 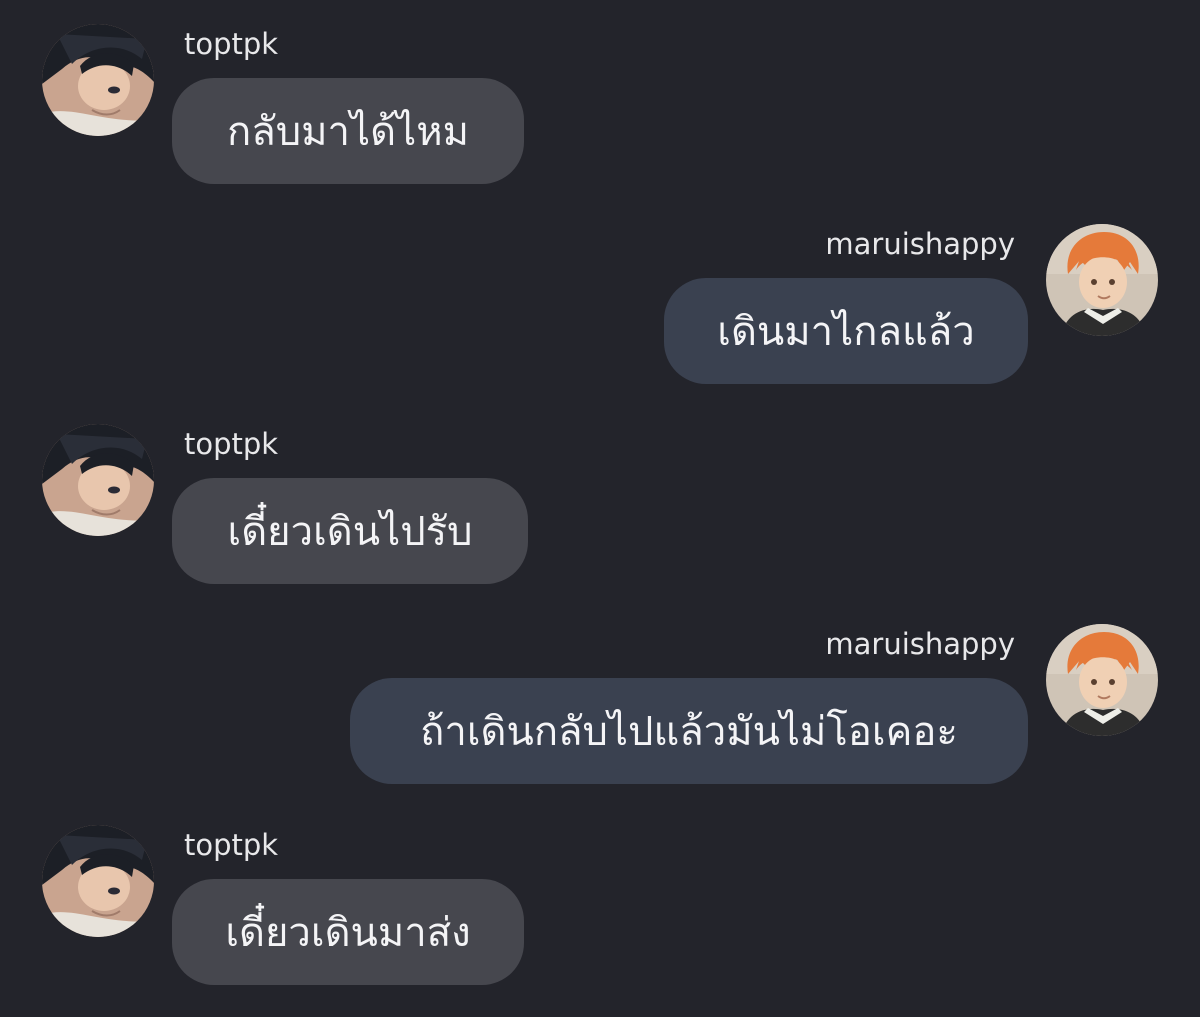 I want to click on message-bubble: เดินมาไกลแล้ว, so click(x=846, y=331).